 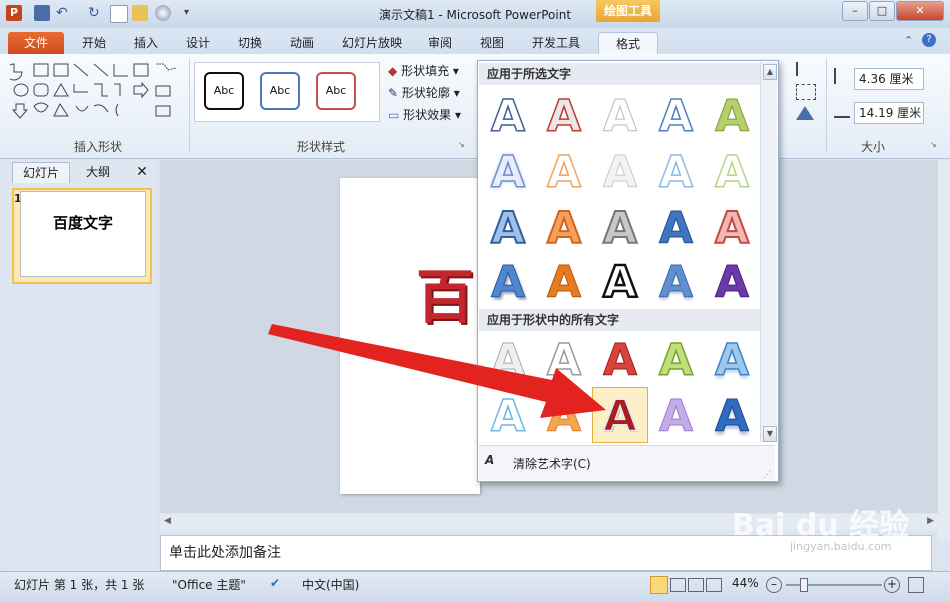 I want to click on gallery-scrollbar: ▲ ▼, so click(x=768, y=252).